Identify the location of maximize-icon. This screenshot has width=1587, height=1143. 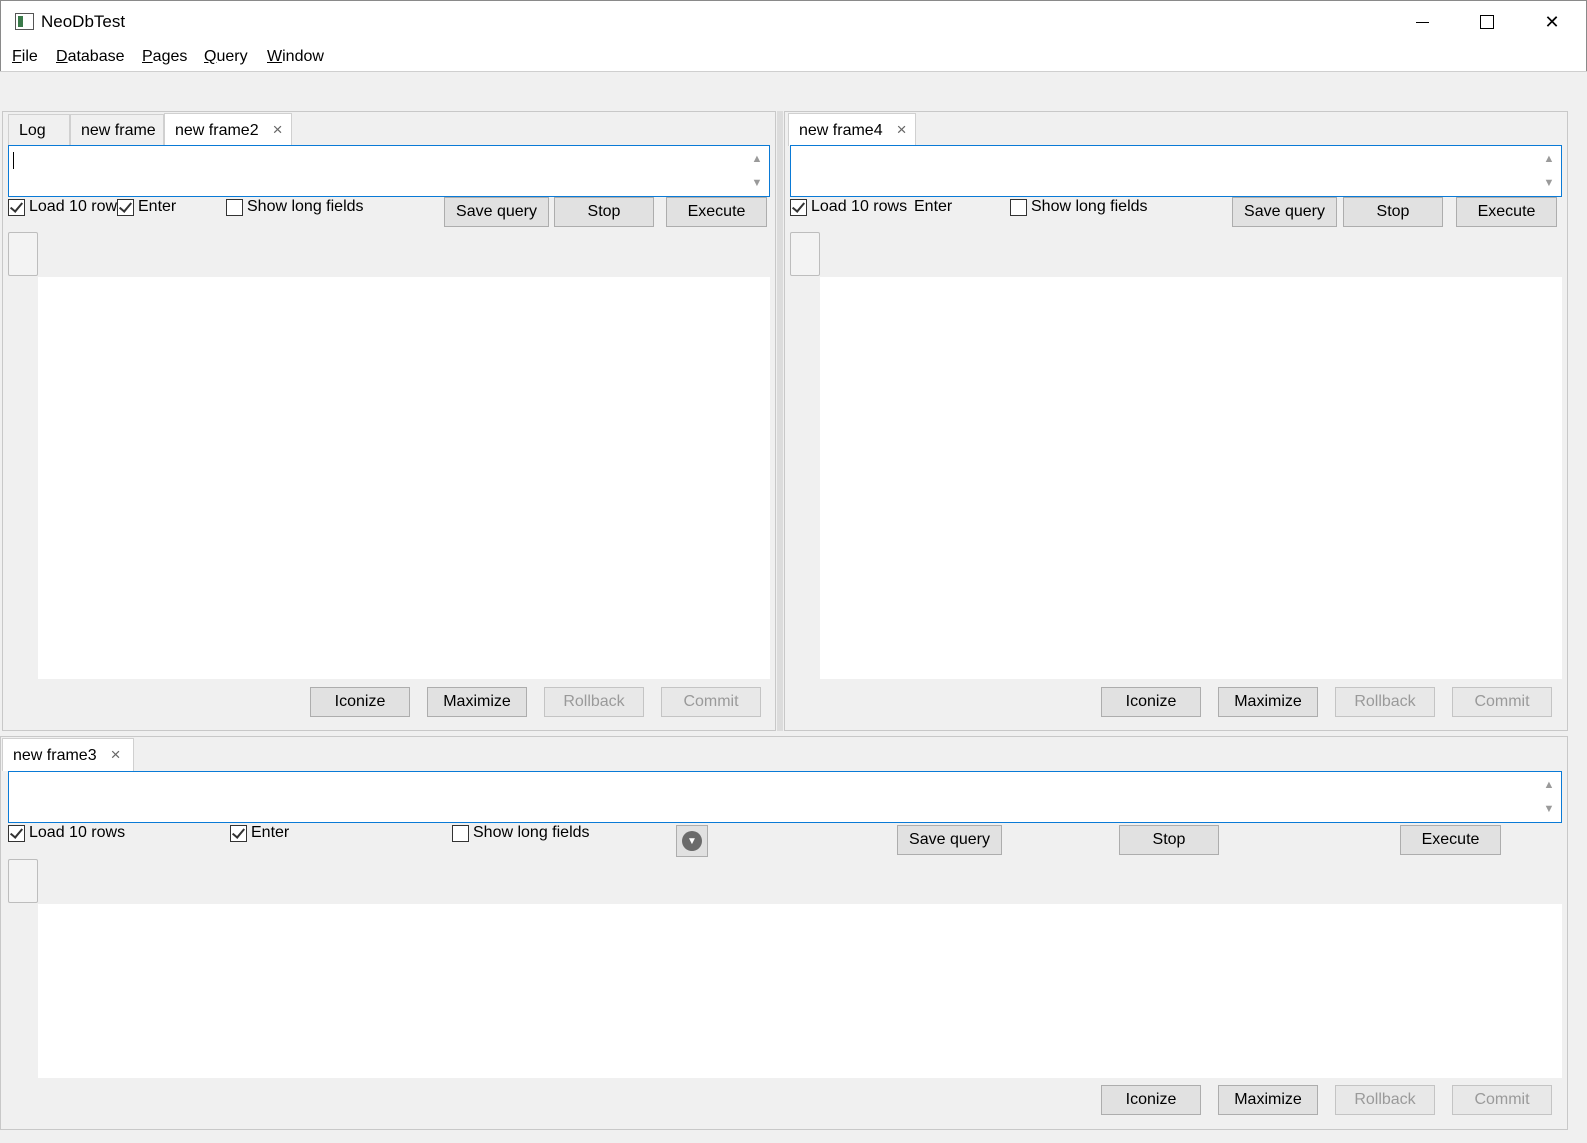
(1487, 22).